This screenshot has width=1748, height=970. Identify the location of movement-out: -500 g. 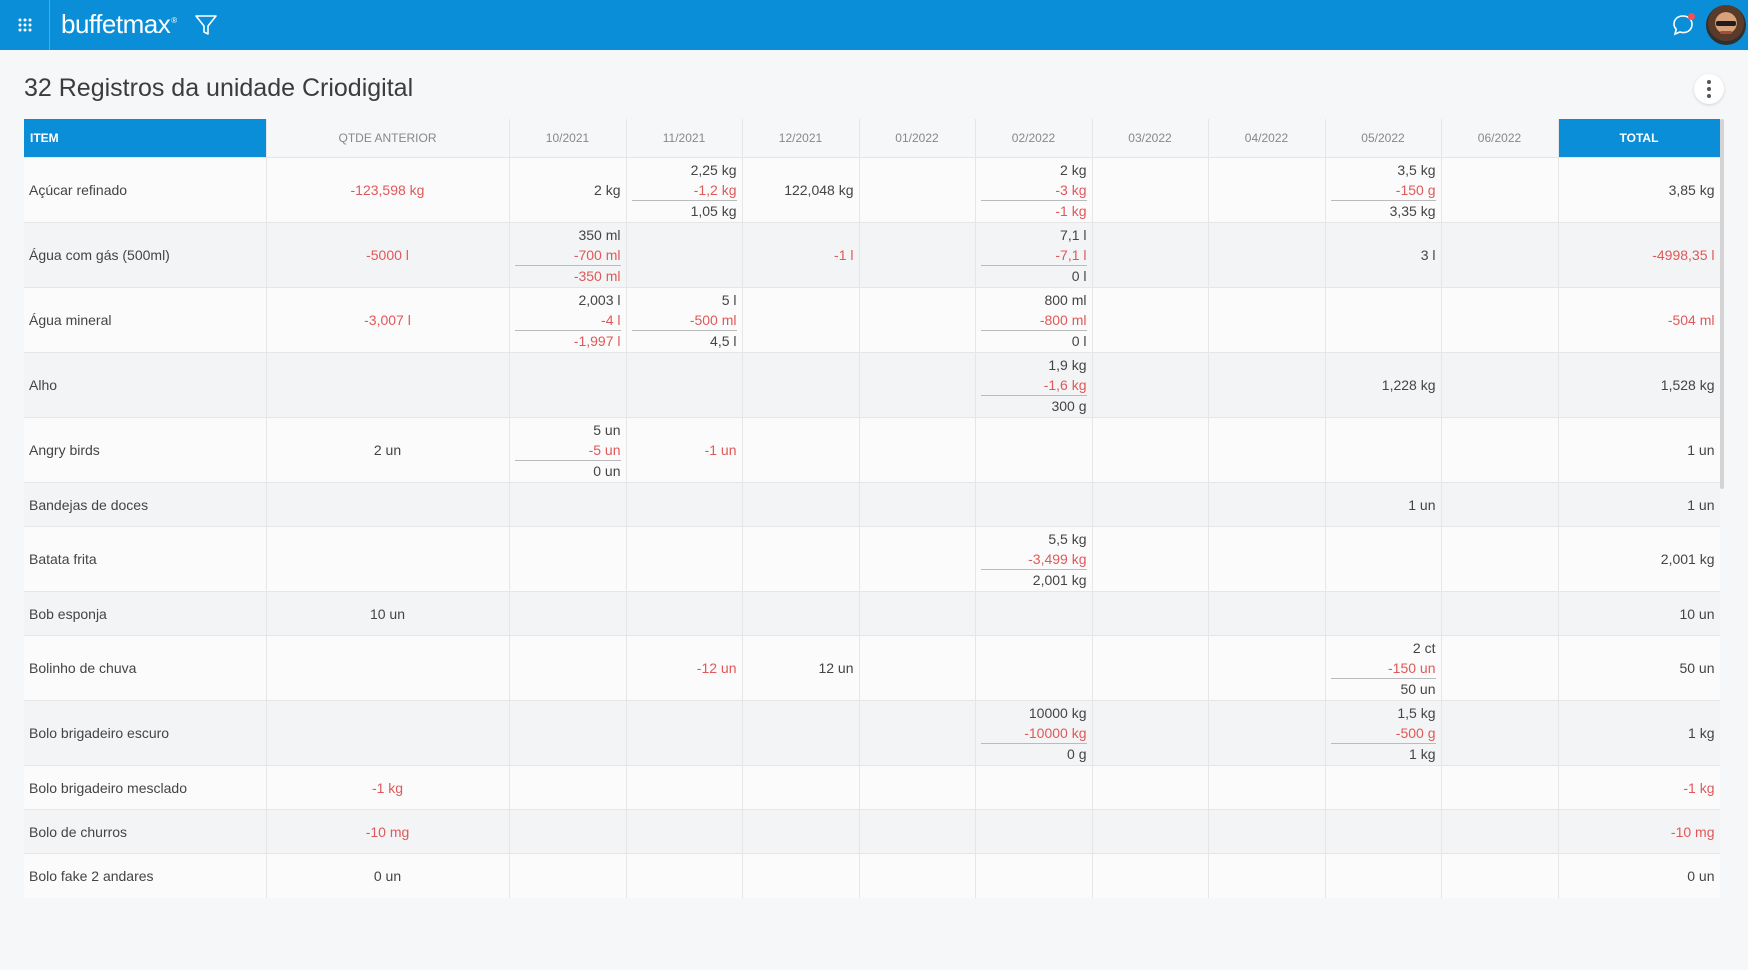
(1415, 732).